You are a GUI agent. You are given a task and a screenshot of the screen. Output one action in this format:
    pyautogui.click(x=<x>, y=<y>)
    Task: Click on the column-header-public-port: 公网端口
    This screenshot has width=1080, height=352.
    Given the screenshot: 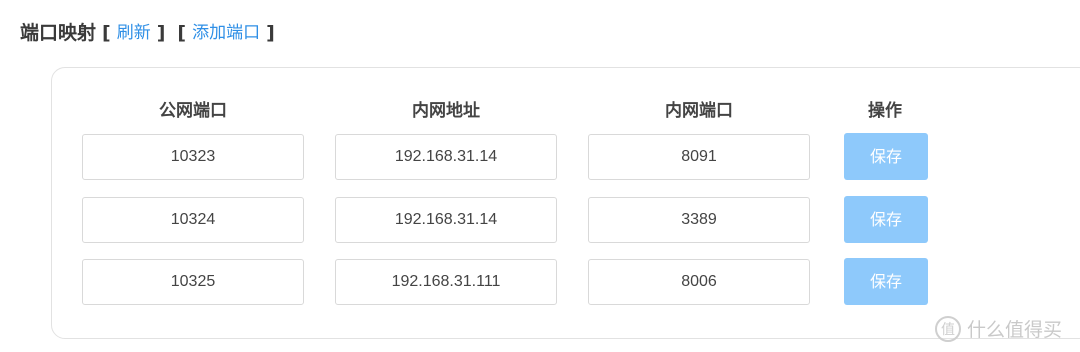 What is the action you would take?
    pyautogui.click(x=193, y=111)
    